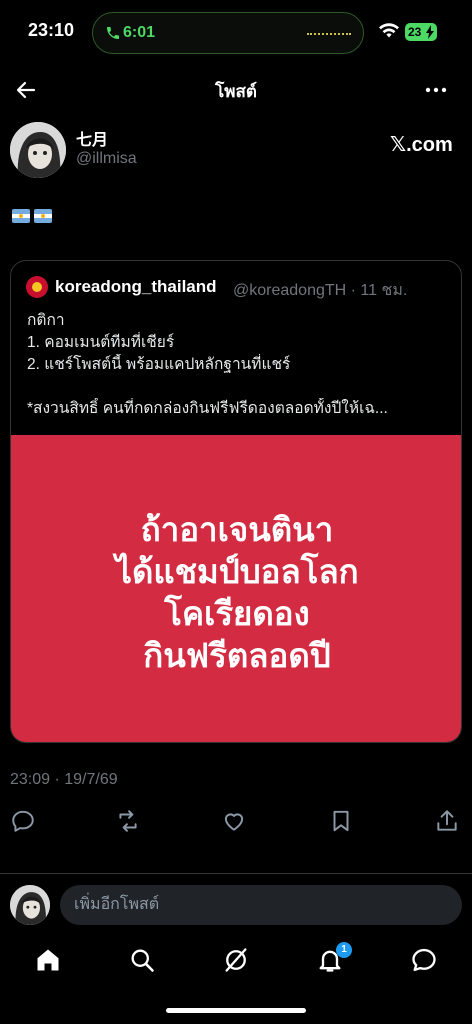  I want to click on author-name: 七月, so click(92, 138).